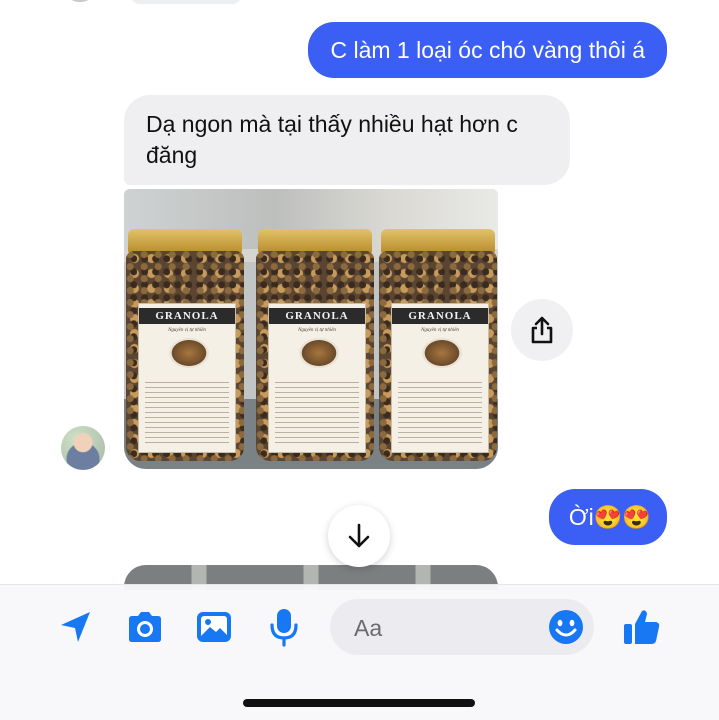  I want to click on share-icon, so click(542, 330).